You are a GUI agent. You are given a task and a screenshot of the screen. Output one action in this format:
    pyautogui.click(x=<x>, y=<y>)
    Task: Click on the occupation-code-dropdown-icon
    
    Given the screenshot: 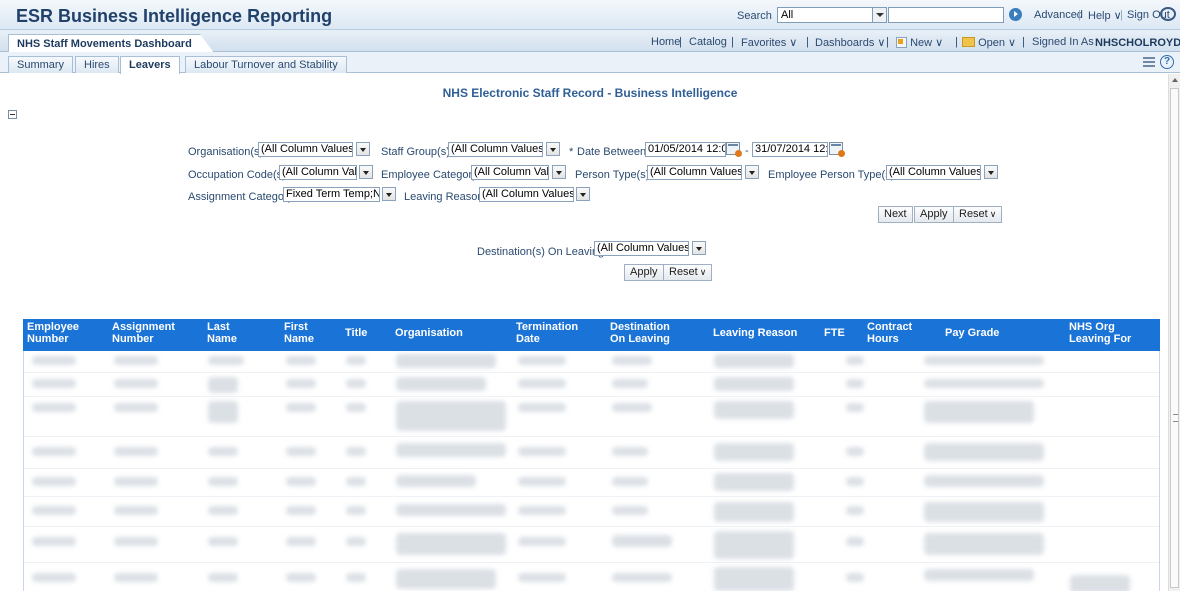 What is the action you would take?
    pyautogui.click(x=366, y=172)
    